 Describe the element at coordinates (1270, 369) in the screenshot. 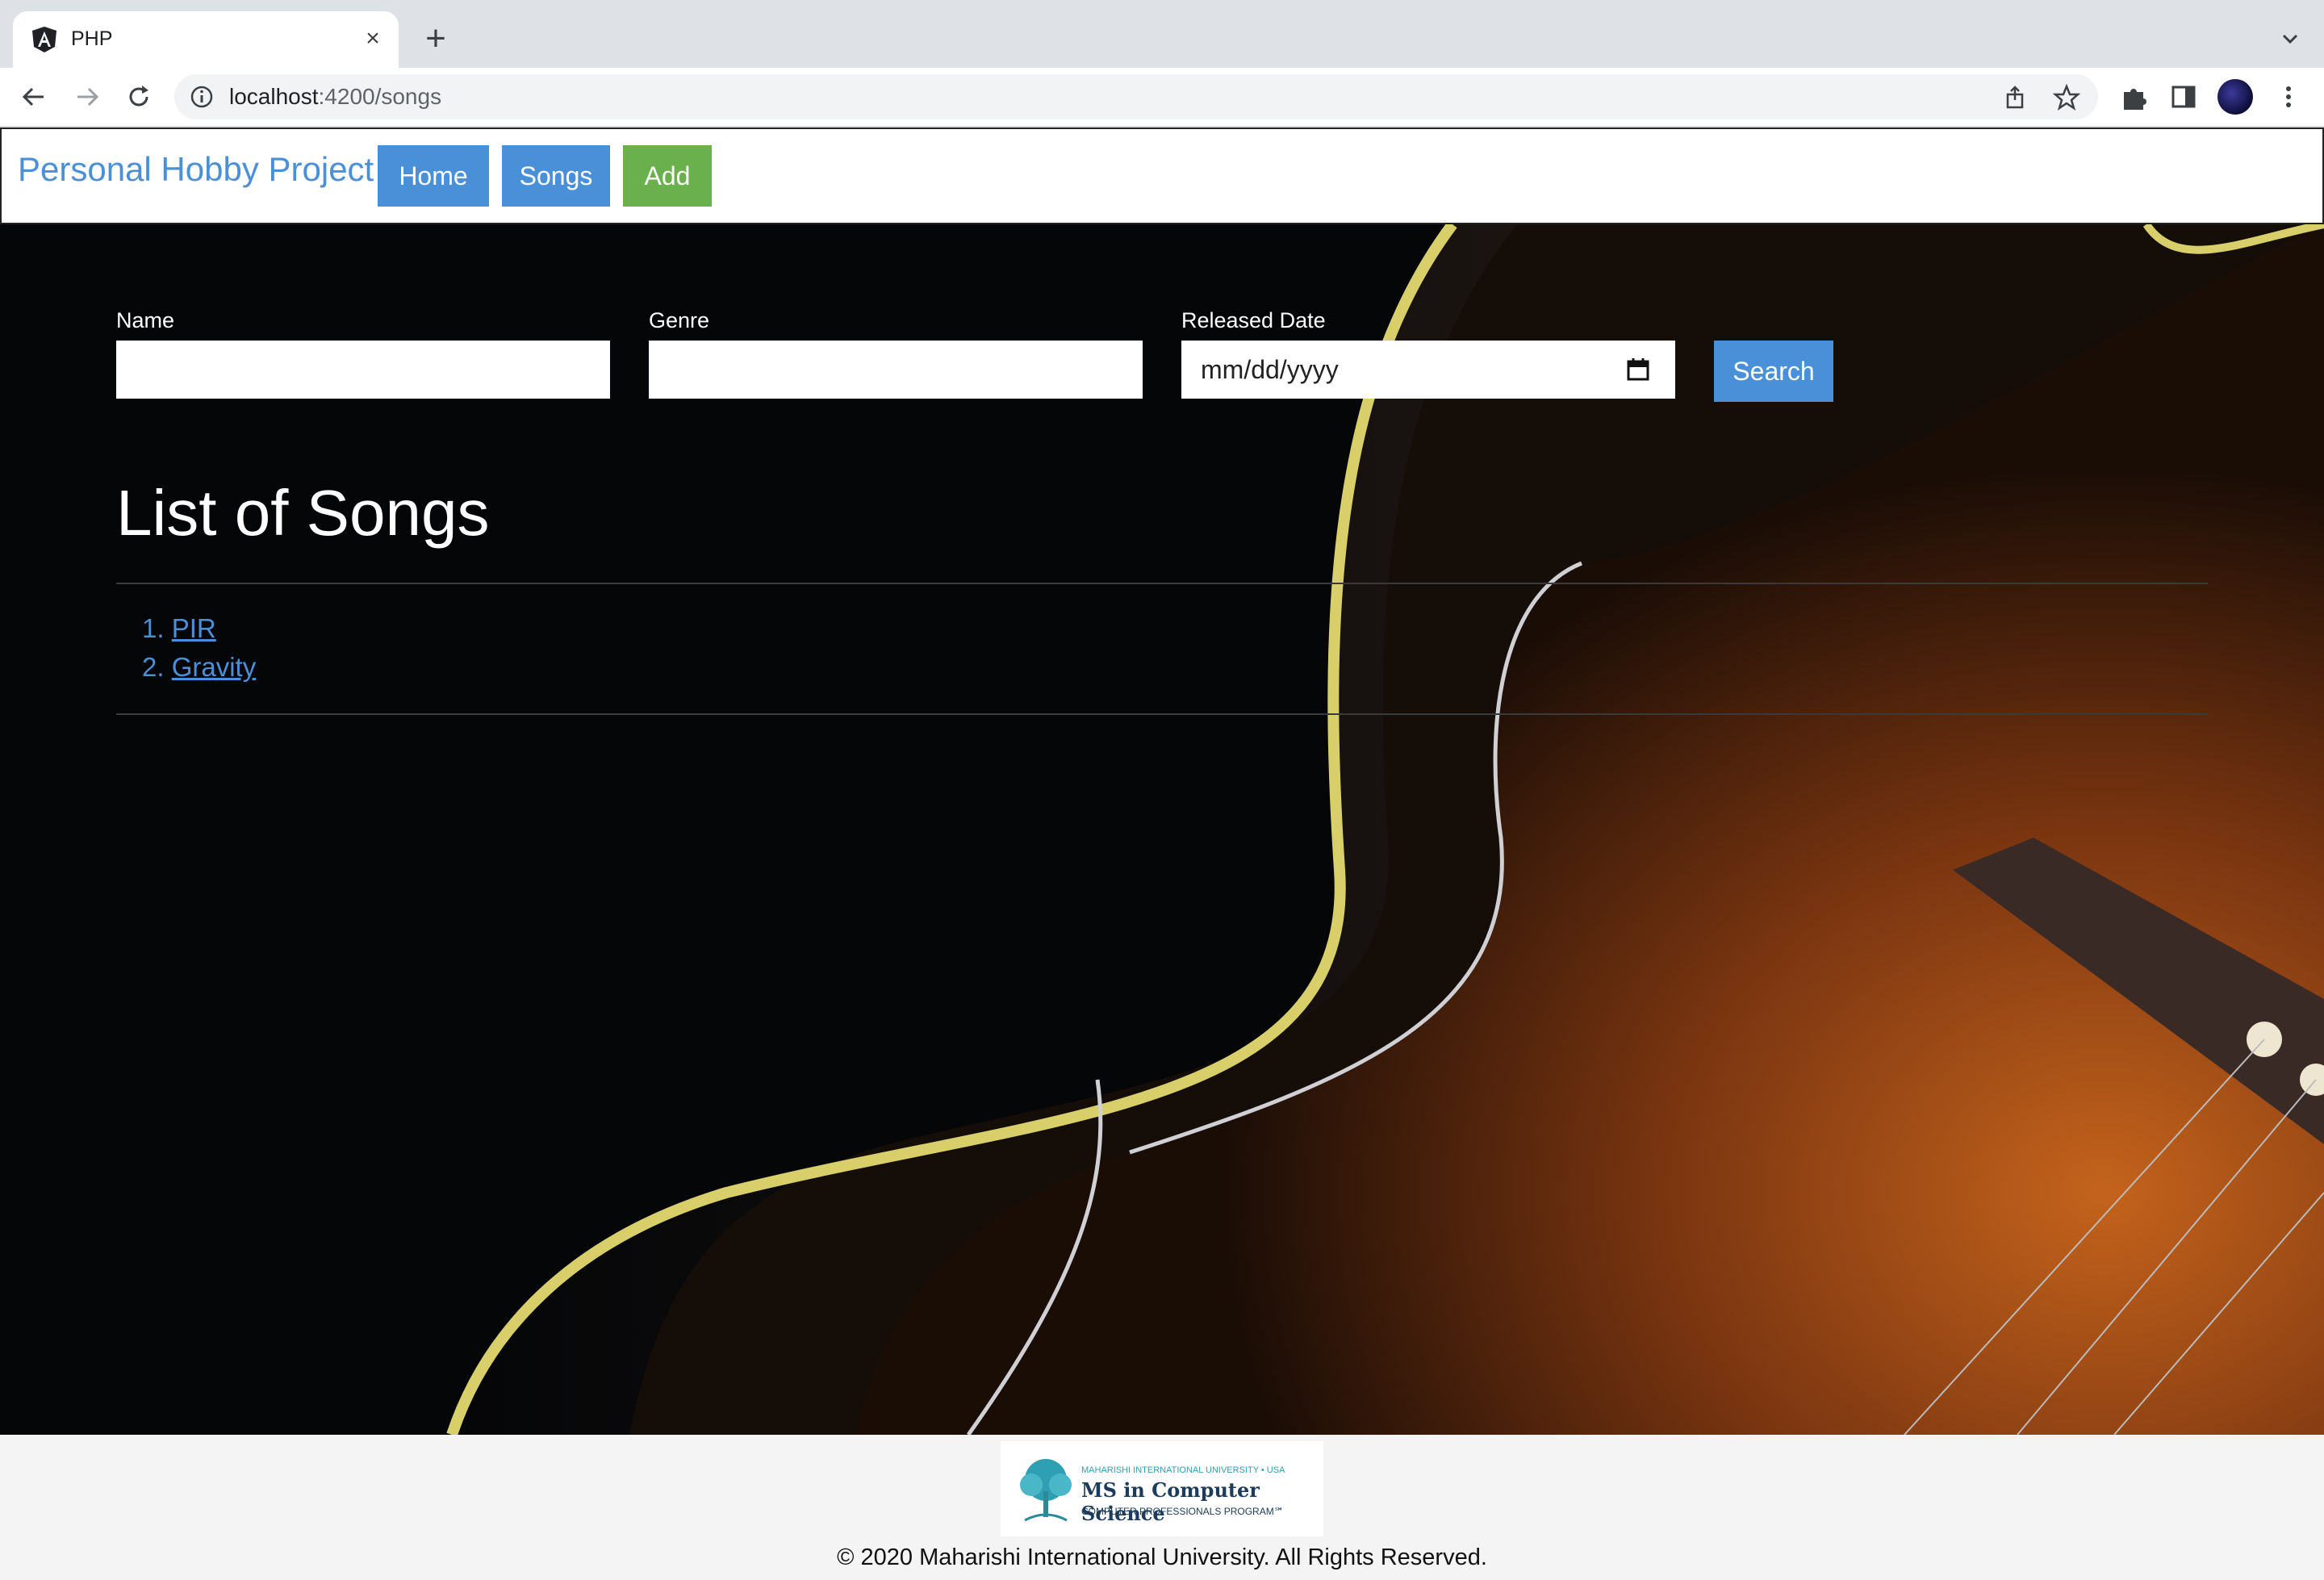

I see `date-placeholder: mm/dd/yyyy` at that location.